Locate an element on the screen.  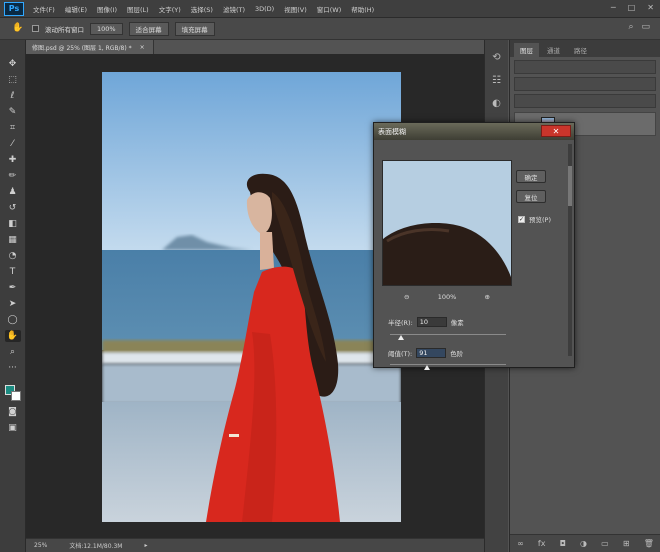
threshold-row: 阈值(T): 91 色阶 is located at coordinates (425, 353).